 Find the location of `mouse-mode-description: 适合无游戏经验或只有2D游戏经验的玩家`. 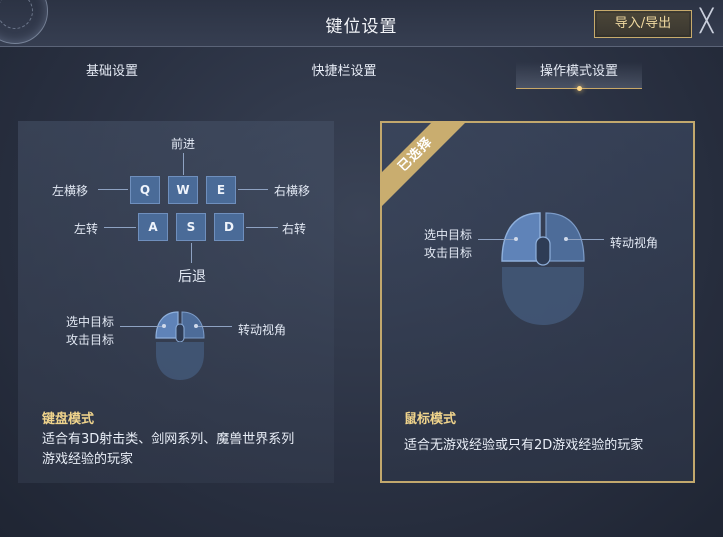

mouse-mode-description: 适合无游戏经验或只有2D游戏经验的玩家 is located at coordinates (524, 445).